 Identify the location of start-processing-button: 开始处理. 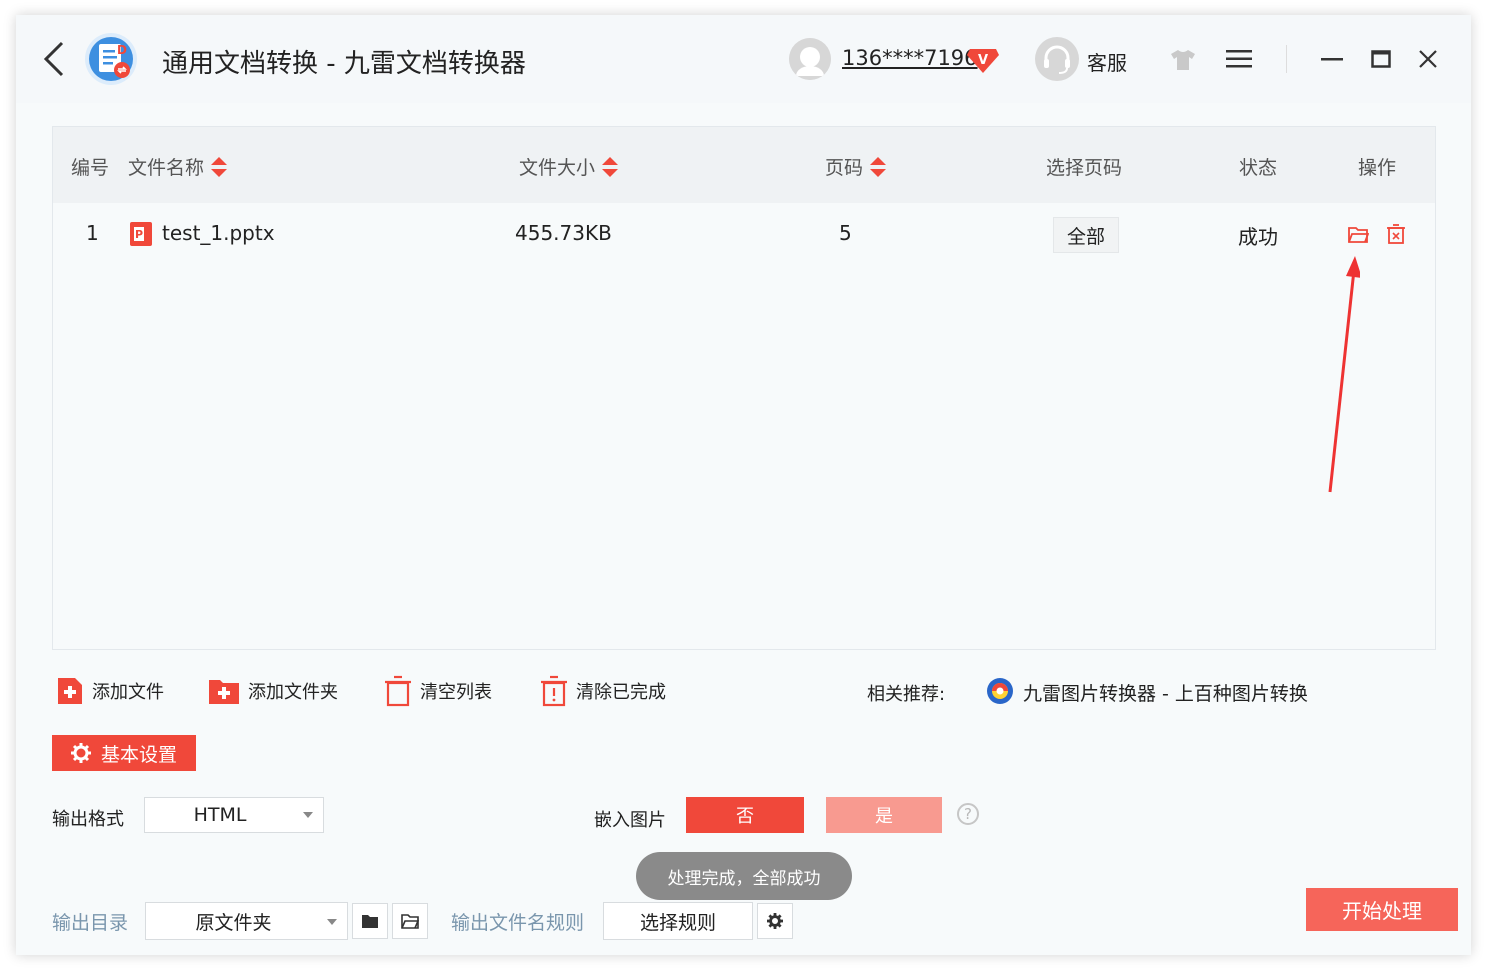
(1382, 909).